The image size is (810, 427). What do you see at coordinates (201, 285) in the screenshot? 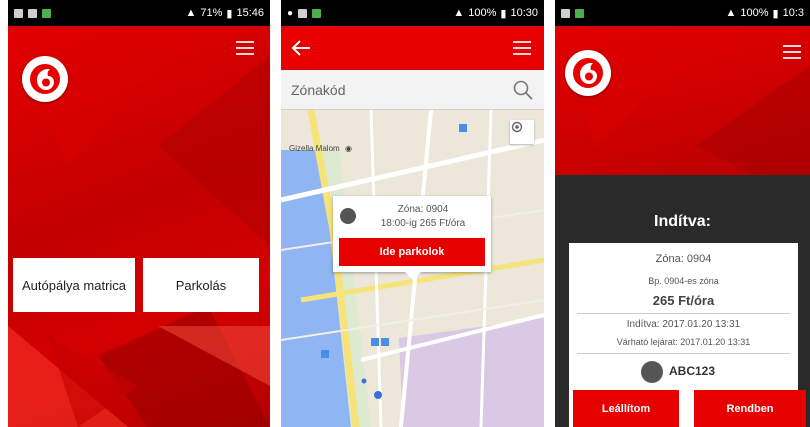
I see `parking-button: Parkolás` at bounding box center [201, 285].